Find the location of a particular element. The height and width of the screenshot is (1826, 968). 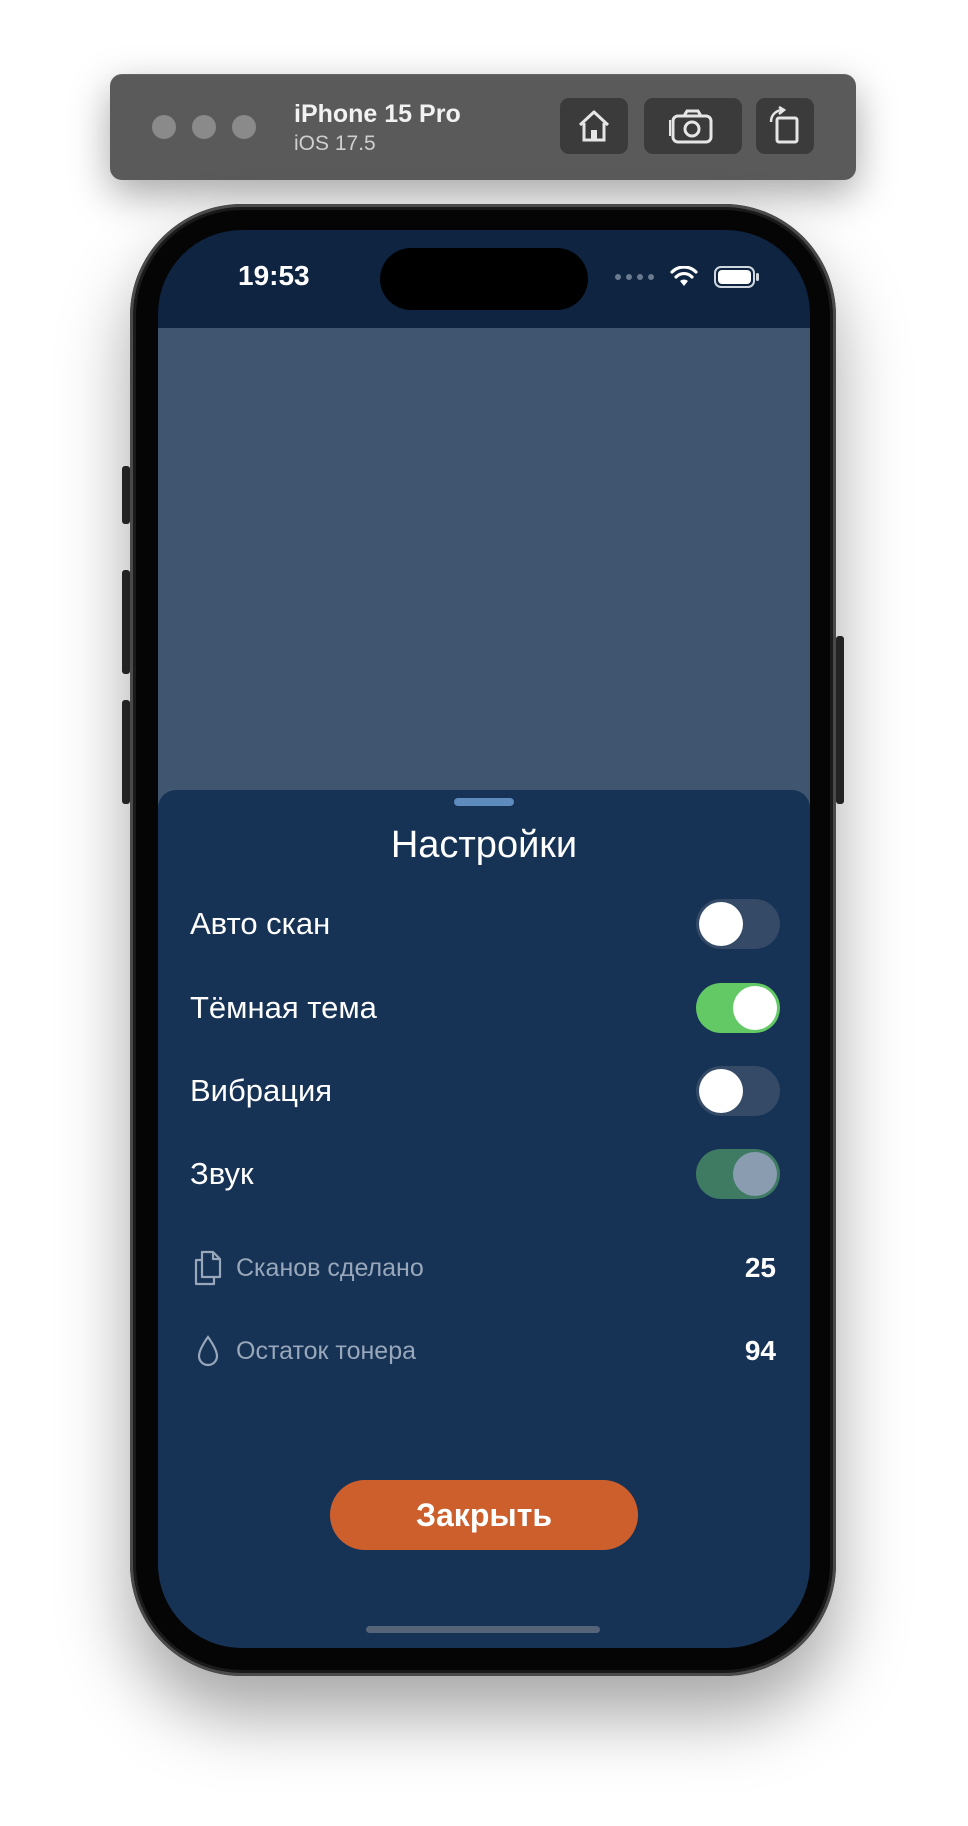

toner-left-value: 94 is located at coordinates (760, 1350).